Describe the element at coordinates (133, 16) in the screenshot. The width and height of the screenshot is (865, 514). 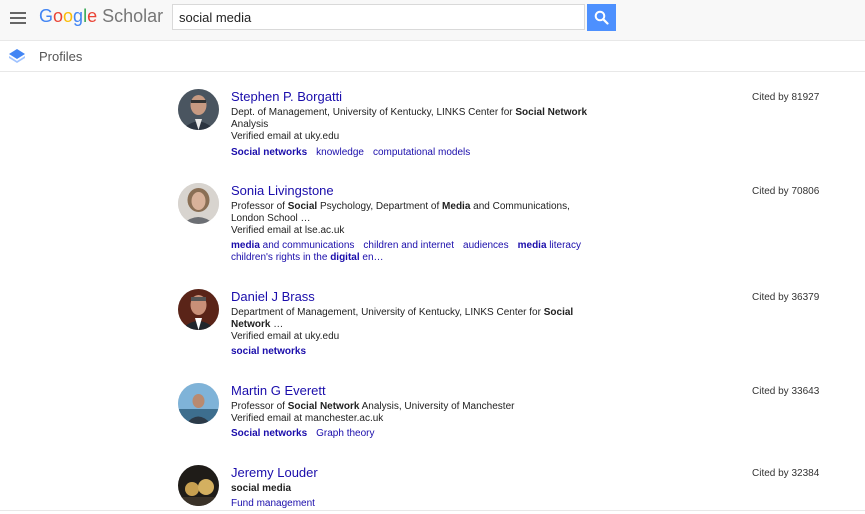
I see `logo-scholar-text: Scholar` at that location.